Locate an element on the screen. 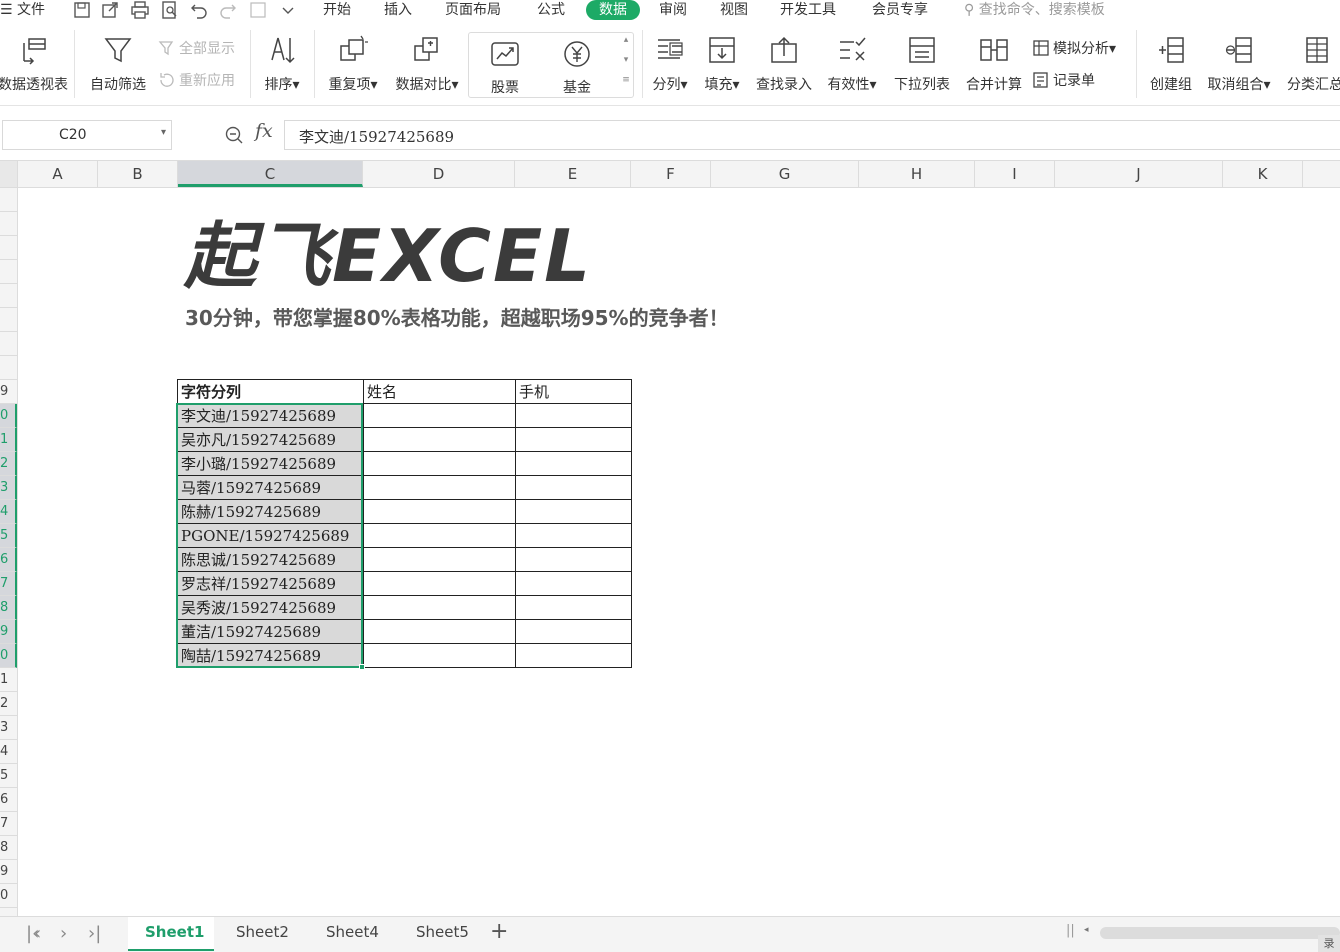 This screenshot has height=952, width=1340. sheet-tab-2: Sheet2 is located at coordinates (262, 932).